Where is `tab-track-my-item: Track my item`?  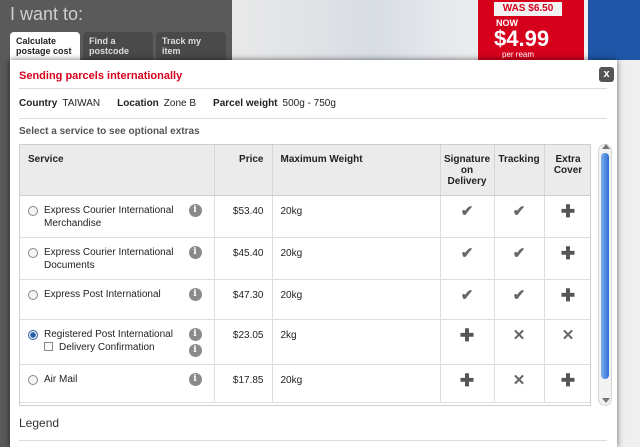
tab-track-my-item: Track my item is located at coordinates (191, 46).